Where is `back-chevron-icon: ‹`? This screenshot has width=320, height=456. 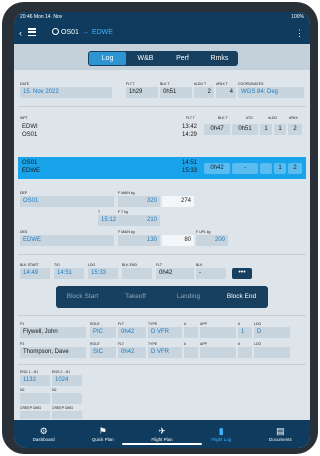 back-chevron-icon: ‹ is located at coordinates (20, 33).